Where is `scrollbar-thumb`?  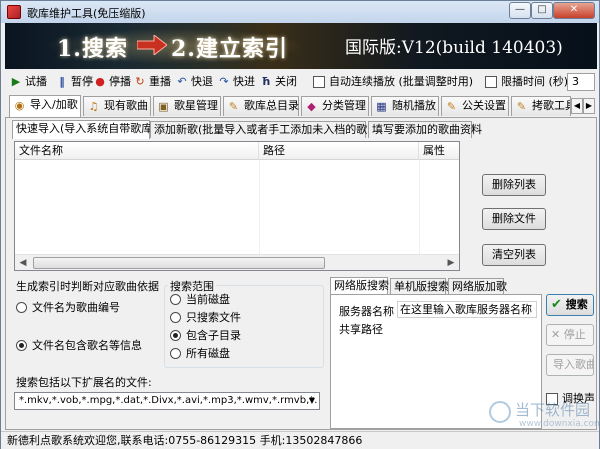
scrollbar-thumb is located at coordinates (179, 263).